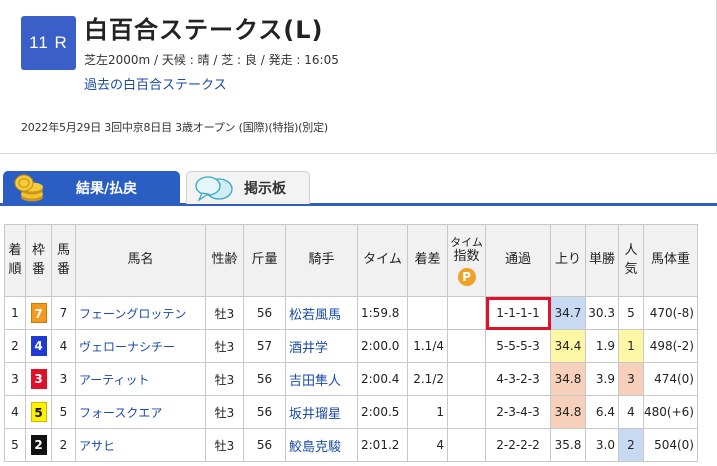 The width and height of the screenshot is (717, 466). What do you see at coordinates (427, 445) in the screenshot?
I see `margin-cell: 4` at bounding box center [427, 445].